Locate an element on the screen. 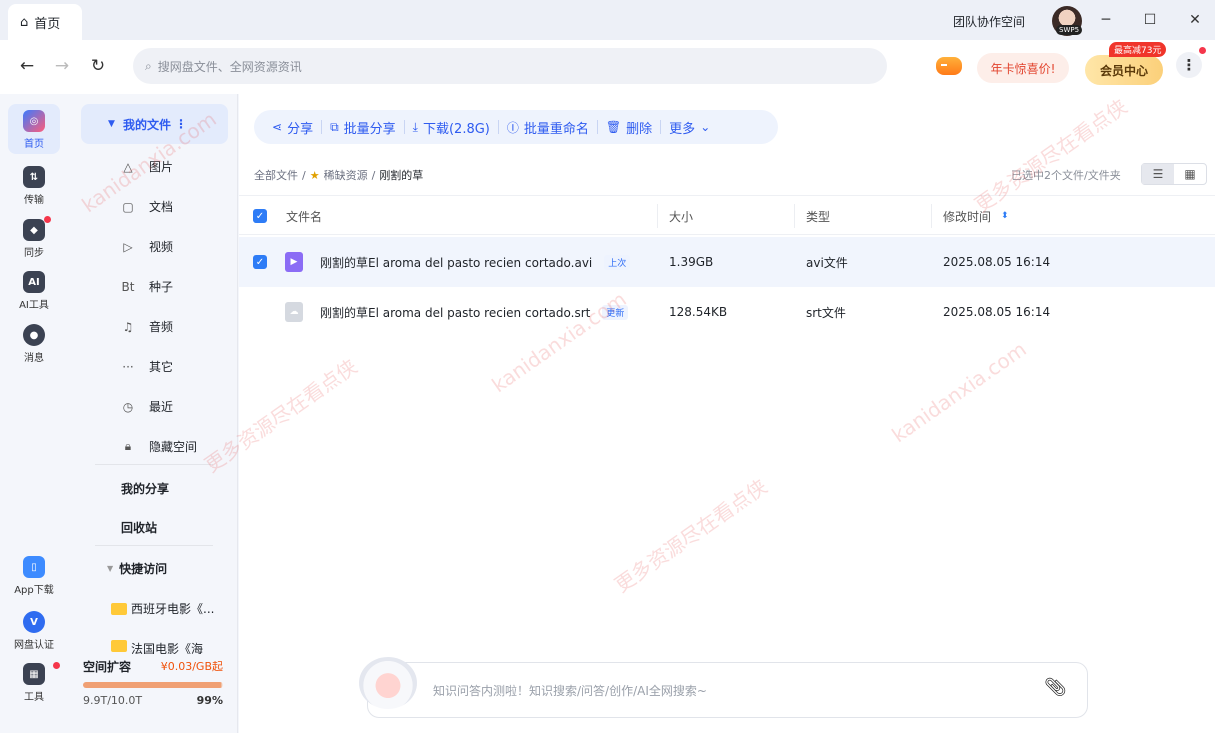 The height and width of the screenshot is (733, 1215). share-button: ⋖ 分享 is located at coordinates (292, 127).